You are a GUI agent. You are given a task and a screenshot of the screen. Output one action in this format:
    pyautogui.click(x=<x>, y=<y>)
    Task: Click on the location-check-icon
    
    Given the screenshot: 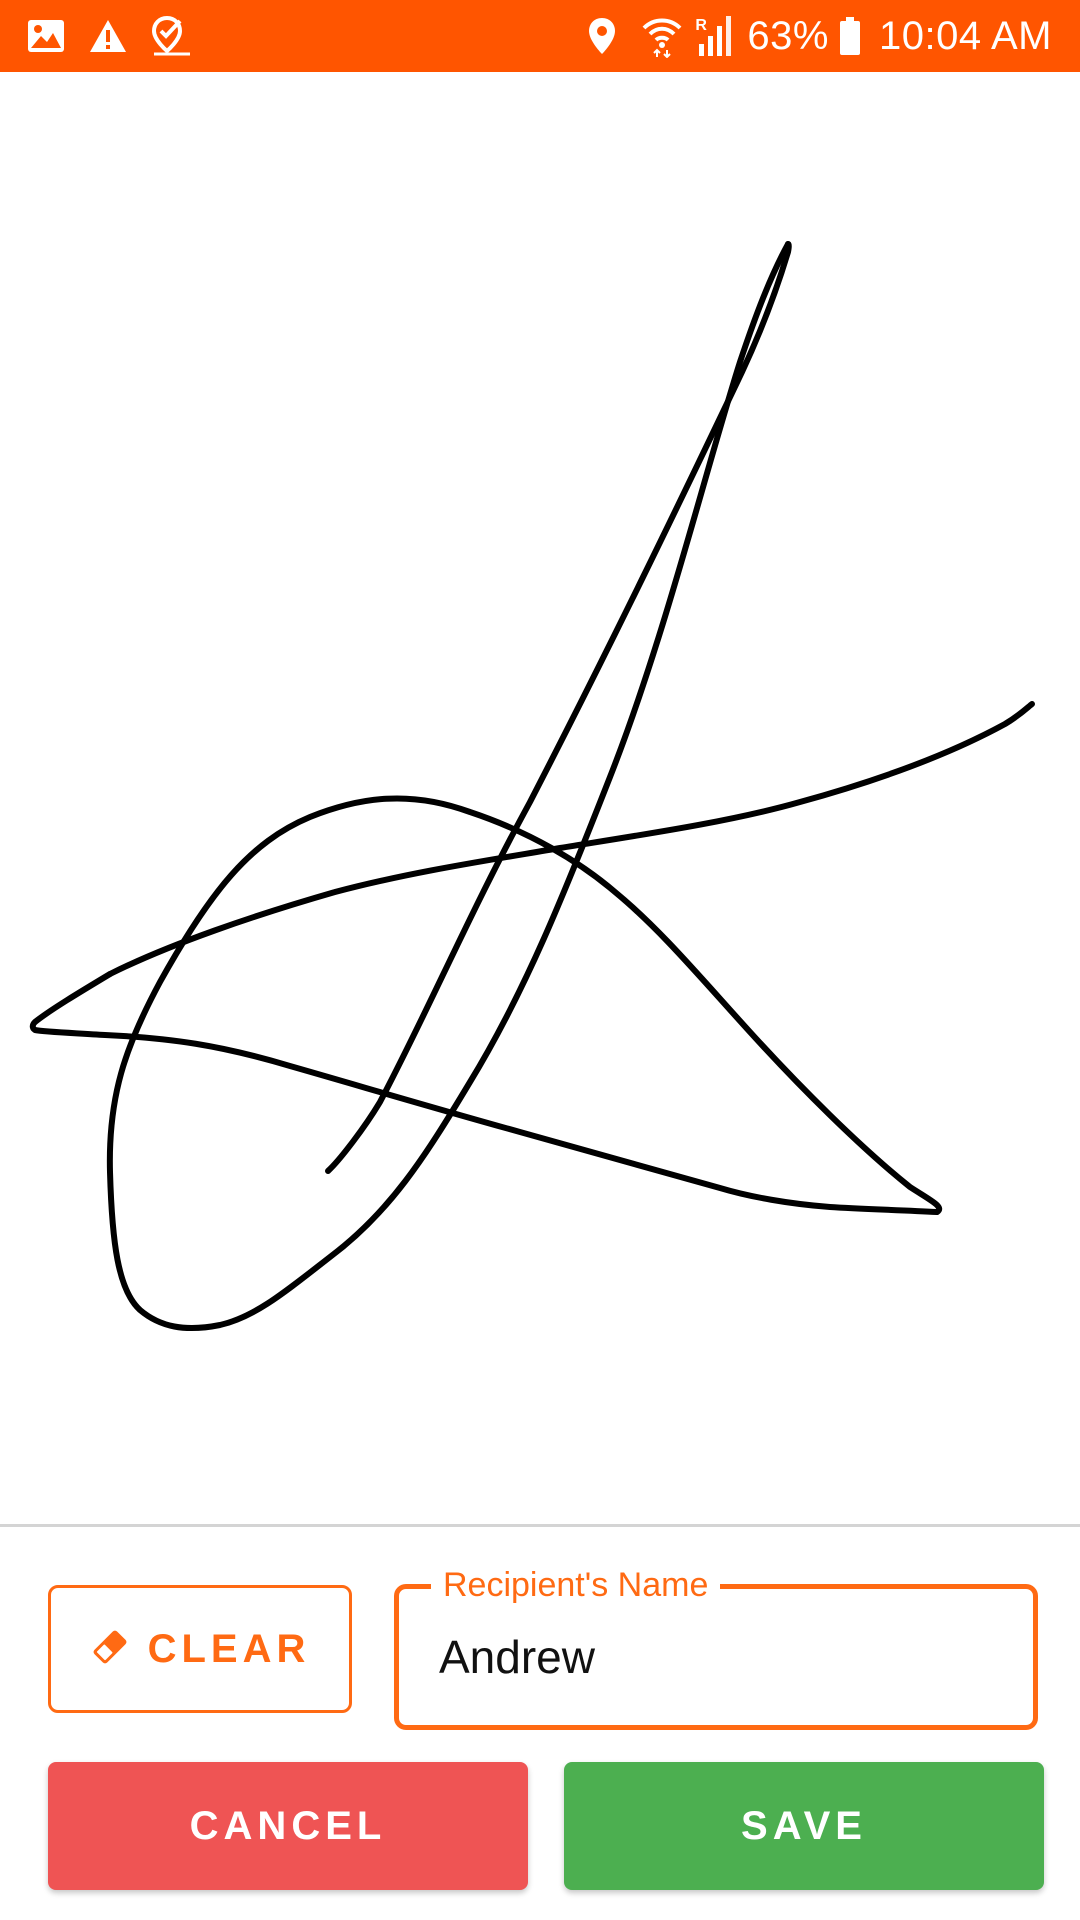 What is the action you would take?
    pyautogui.click(x=171, y=36)
    